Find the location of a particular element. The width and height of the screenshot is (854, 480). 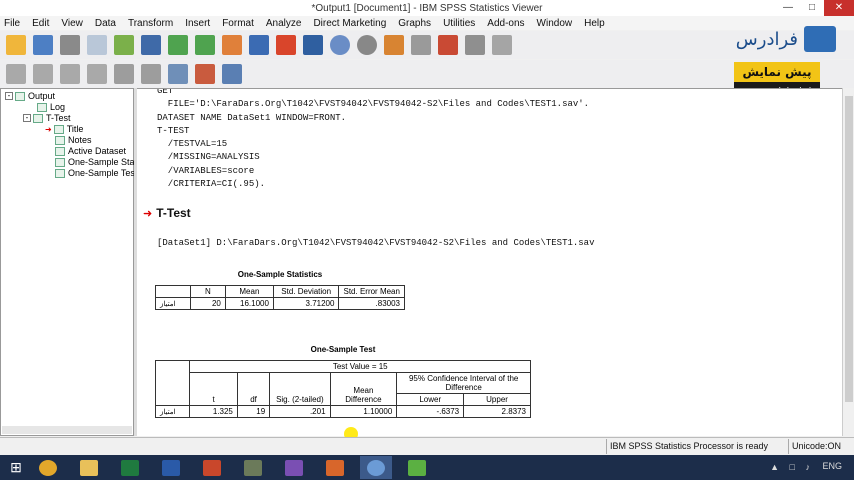

designate-window-icon is located at coordinates (421, 45).